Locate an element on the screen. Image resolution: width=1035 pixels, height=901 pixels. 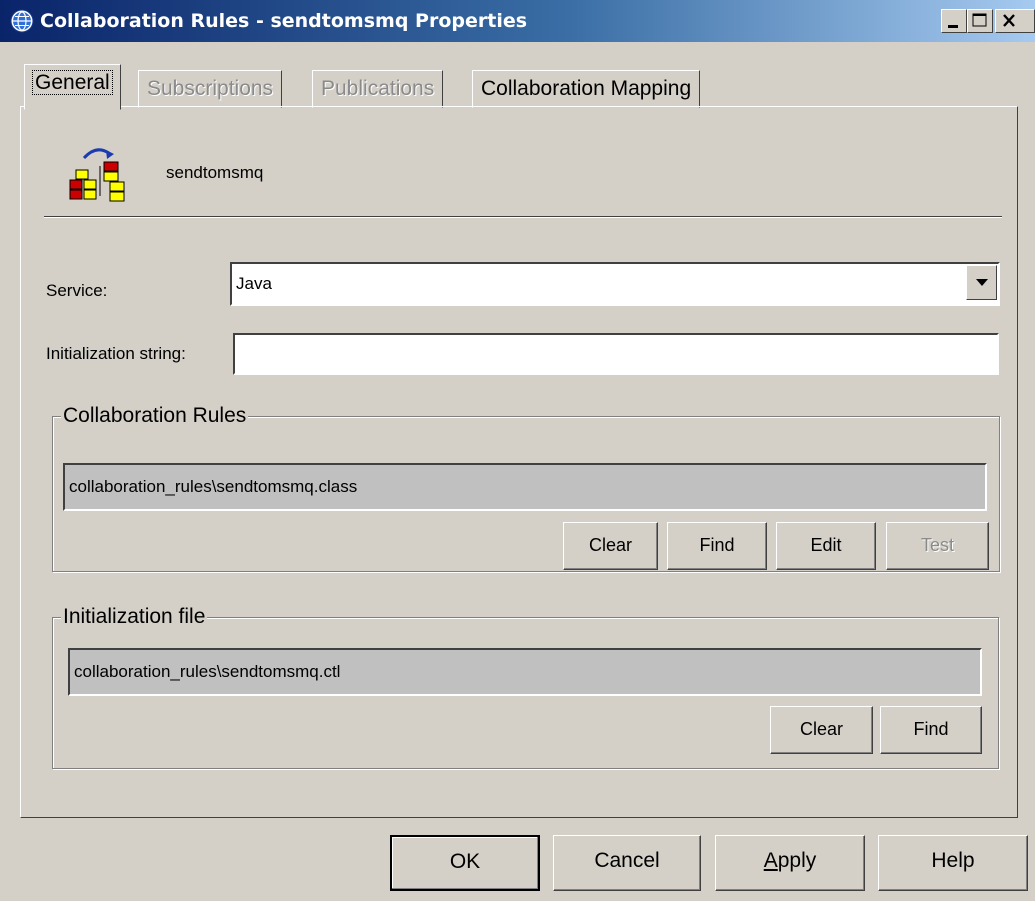
tab-general: General is located at coordinates (72, 87).